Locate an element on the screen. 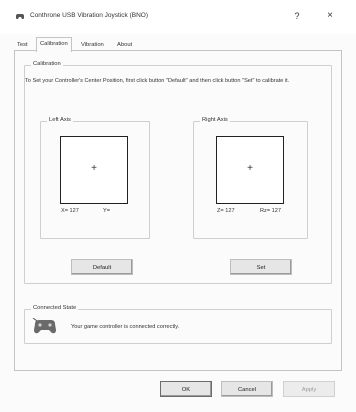 This screenshot has width=356, height=412. left-axis-x-value: X= 127 is located at coordinates (70, 211).